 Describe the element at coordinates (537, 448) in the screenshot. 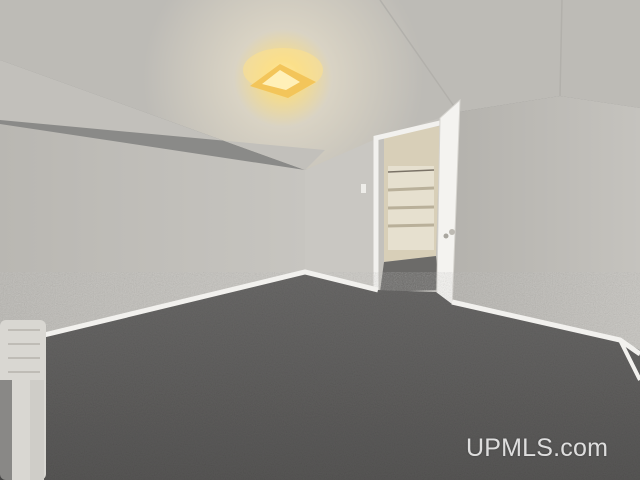

I see `watermark-text: UPMLS.com` at that location.